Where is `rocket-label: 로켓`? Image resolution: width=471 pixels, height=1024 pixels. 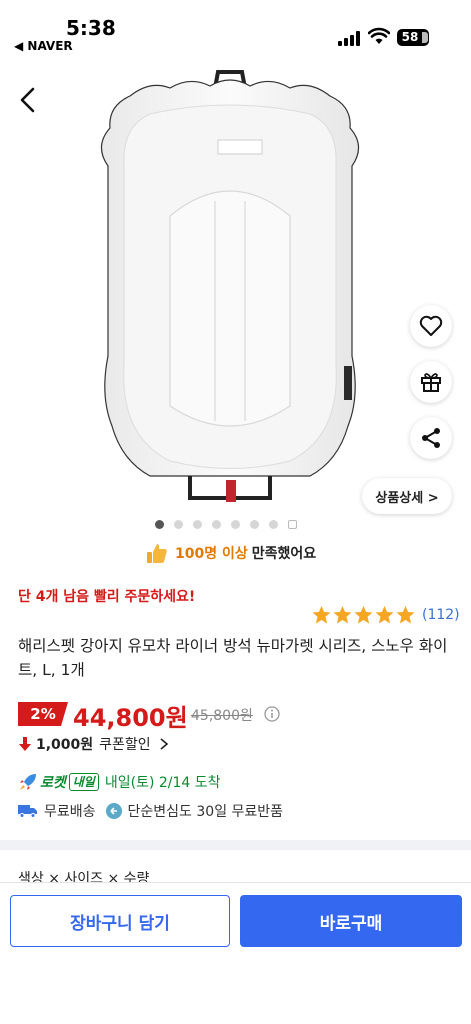
rocket-label: 로켓 is located at coordinates (53, 783).